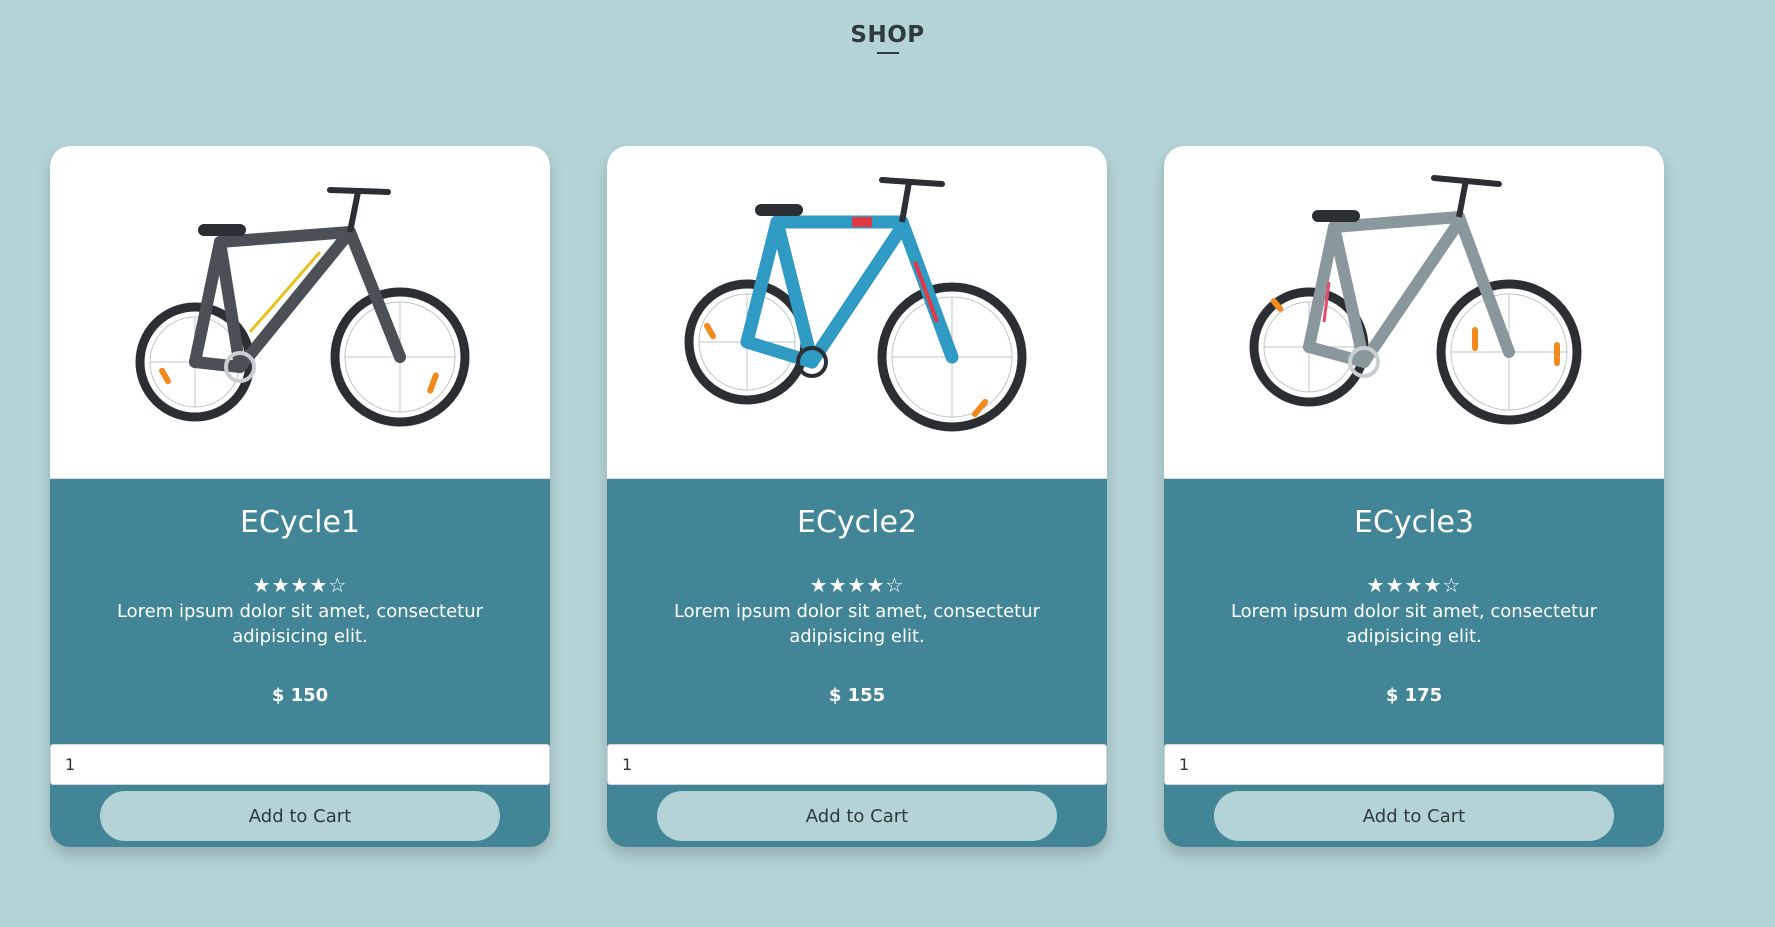 This screenshot has height=927, width=1775. Describe the element at coordinates (1414, 695) in the screenshot. I see `product-price: $ 175` at that location.